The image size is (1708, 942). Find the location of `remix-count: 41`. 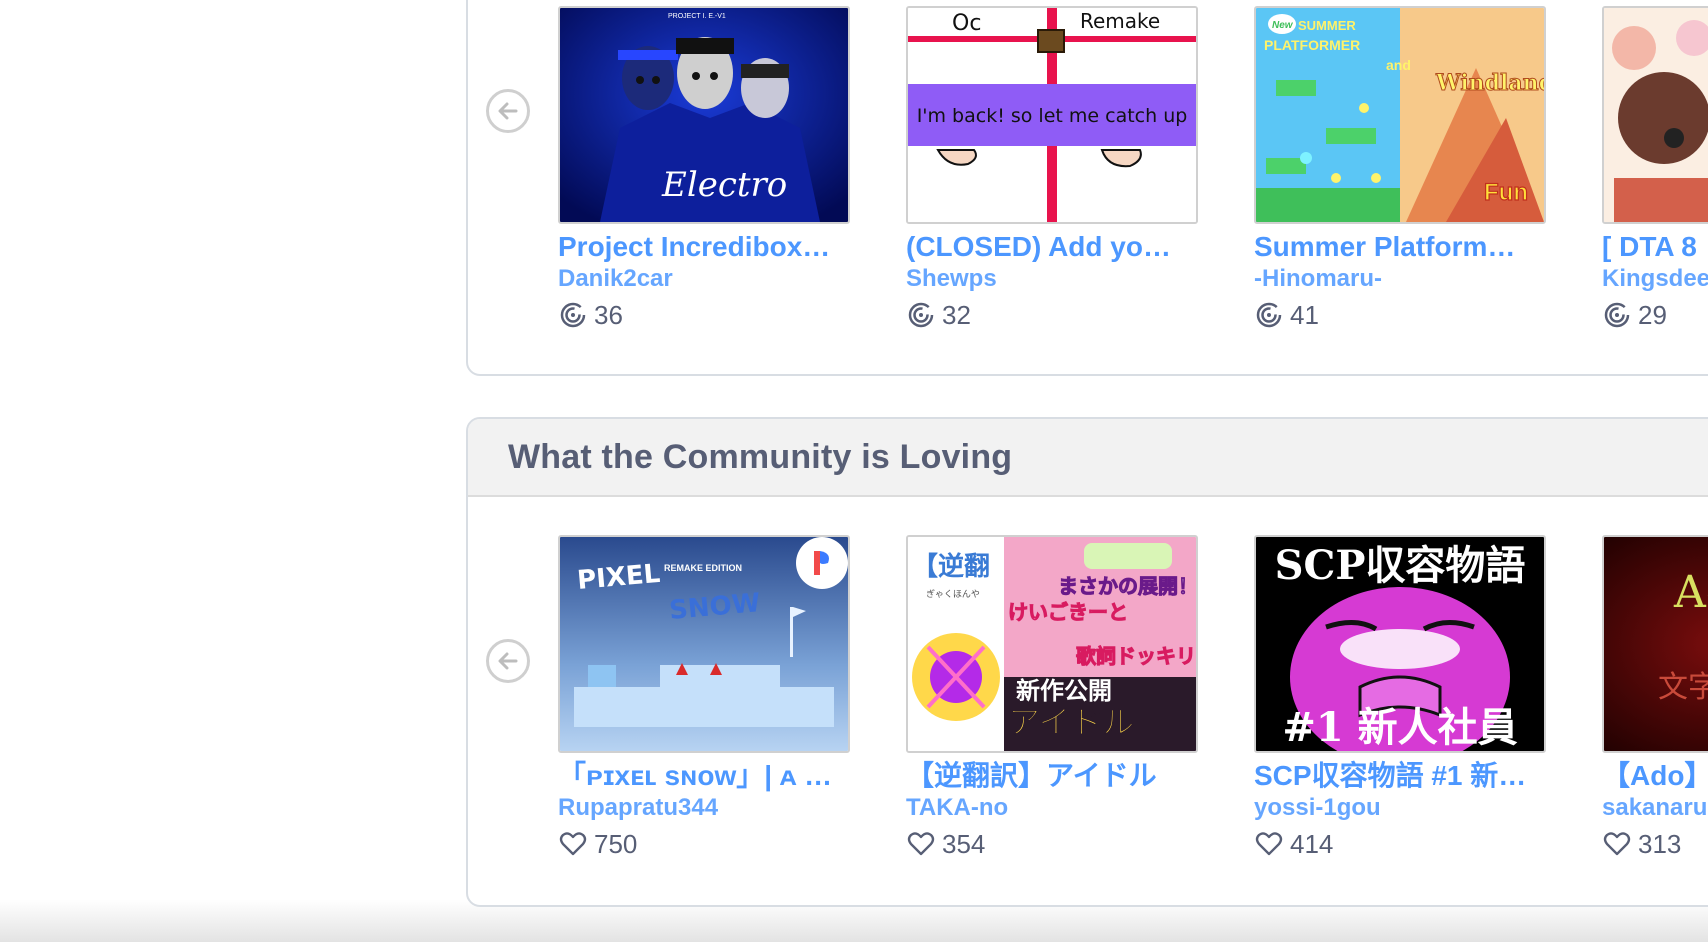

remix-count: 41 is located at coordinates (1304, 315).